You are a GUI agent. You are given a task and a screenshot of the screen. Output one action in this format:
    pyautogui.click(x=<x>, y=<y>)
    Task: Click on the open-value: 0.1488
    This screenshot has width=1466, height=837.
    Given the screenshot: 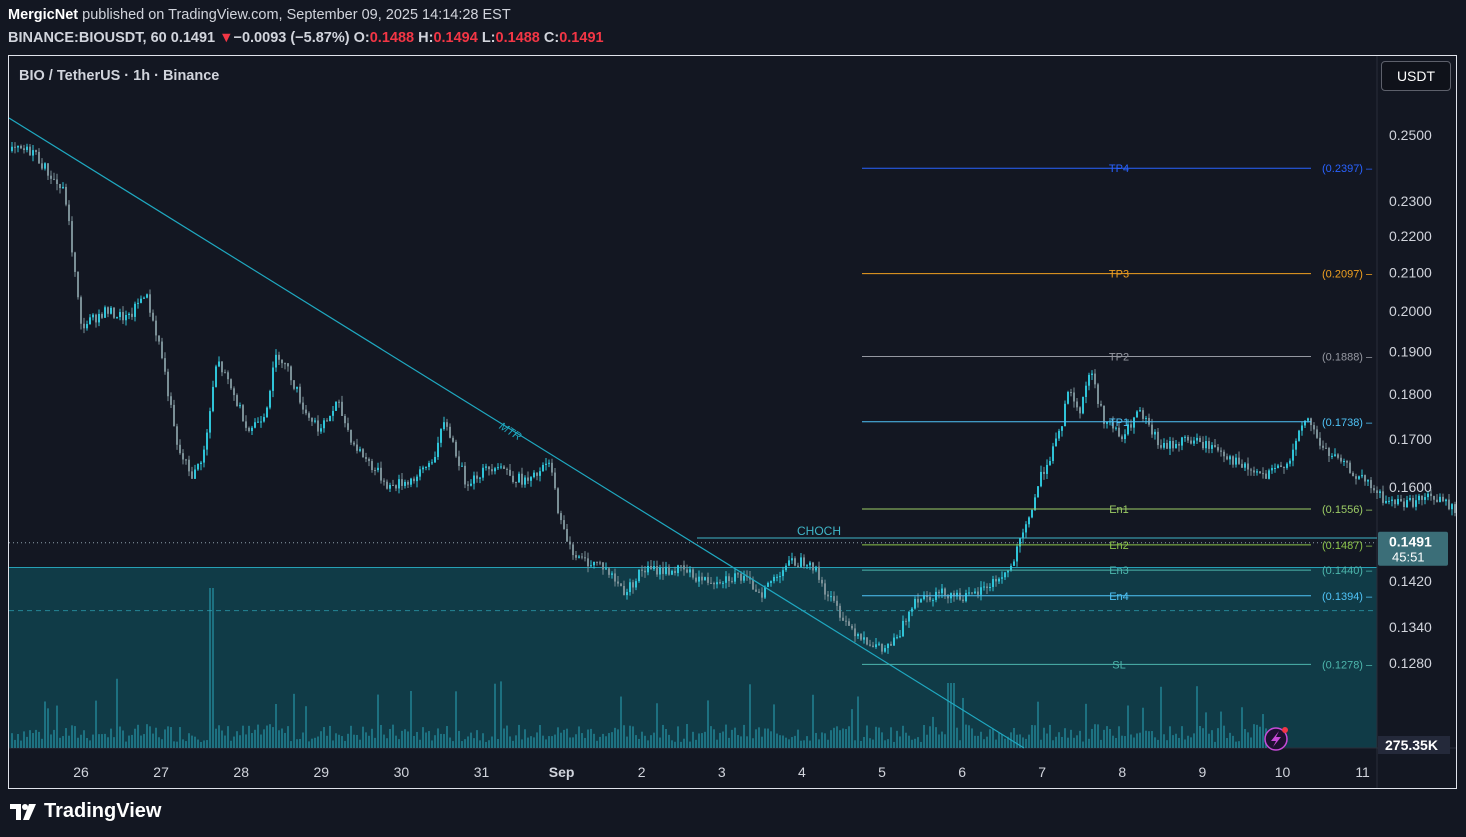 What is the action you would take?
    pyautogui.click(x=392, y=38)
    